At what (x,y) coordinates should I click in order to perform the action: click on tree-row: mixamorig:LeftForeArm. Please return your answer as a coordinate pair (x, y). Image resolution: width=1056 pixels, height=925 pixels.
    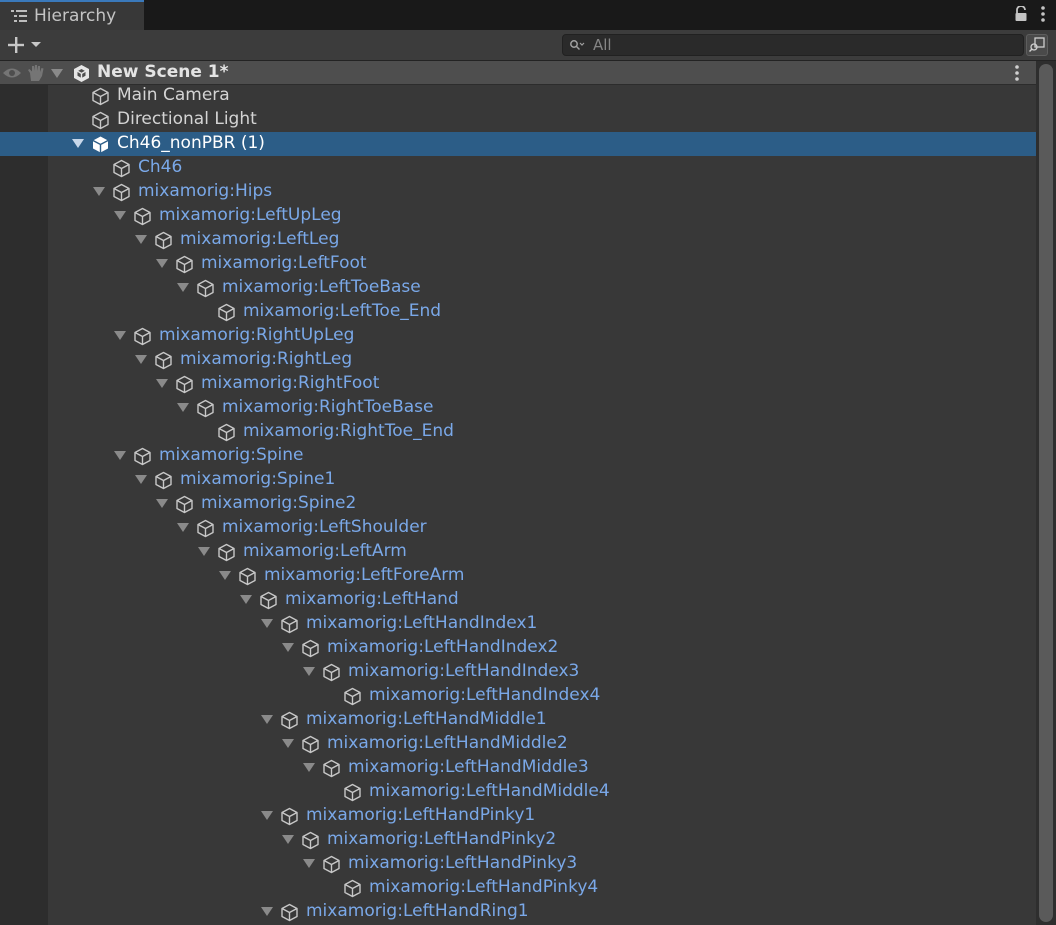
    Looking at the image, I should click on (518, 576).